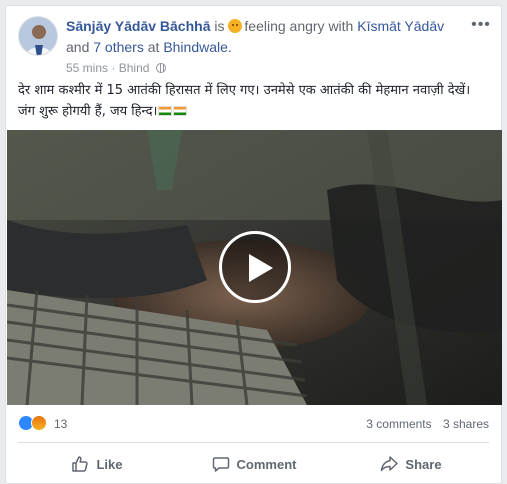 The width and height of the screenshot is (507, 484). What do you see at coordinates (61, 424) in the screenshot?
I see `reaction-count: 13` at bounding box center [61, 424].